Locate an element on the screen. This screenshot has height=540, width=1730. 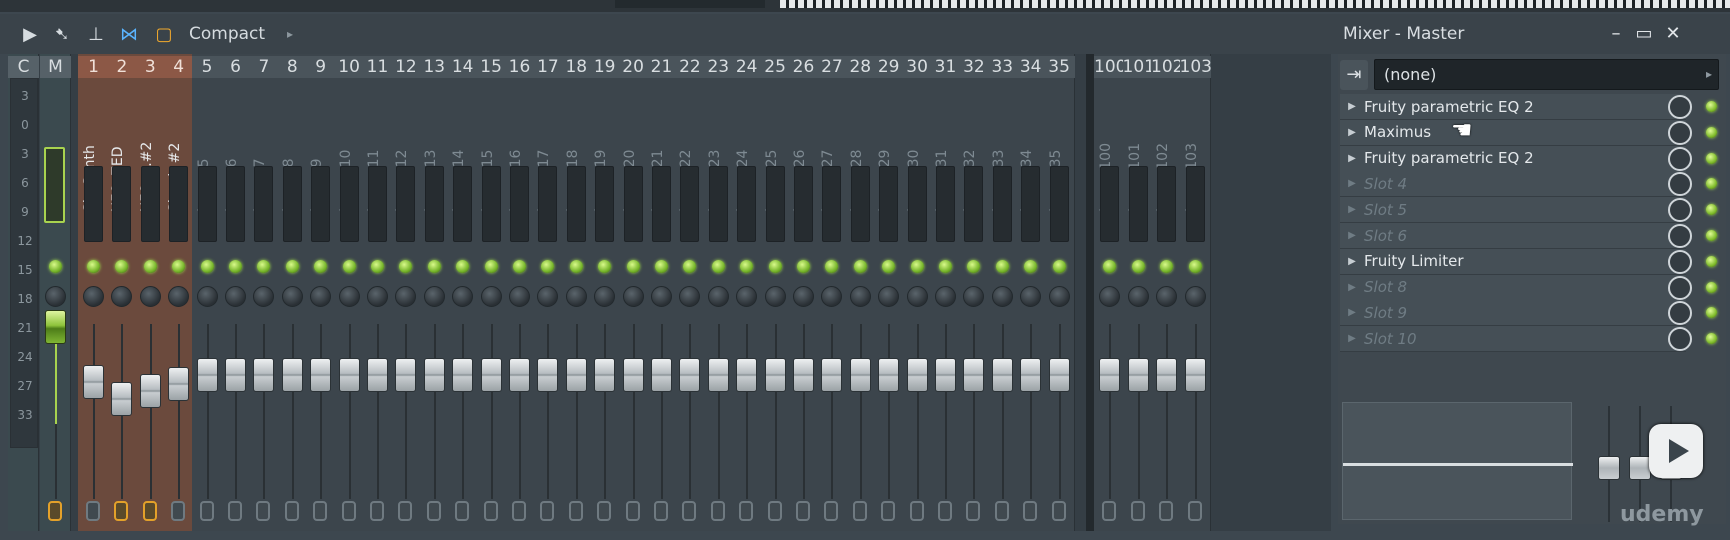
mixer-track: 28Insert 28 is located at coordinates (860, 292).